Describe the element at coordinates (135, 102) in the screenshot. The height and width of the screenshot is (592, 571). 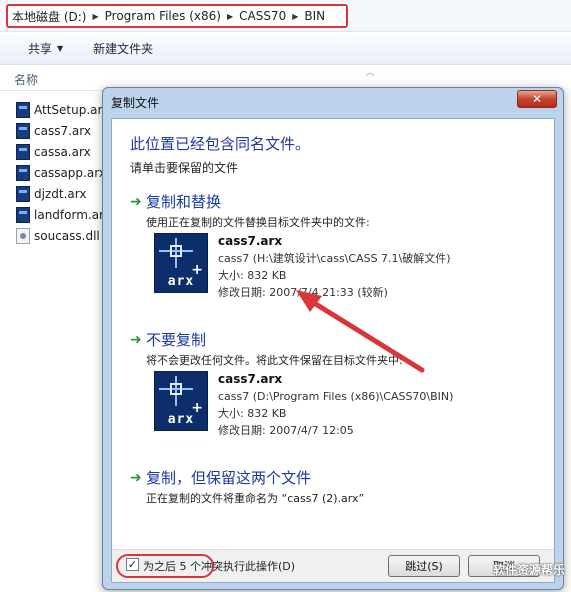
I see `dialog-title: 复制文件` at that location.